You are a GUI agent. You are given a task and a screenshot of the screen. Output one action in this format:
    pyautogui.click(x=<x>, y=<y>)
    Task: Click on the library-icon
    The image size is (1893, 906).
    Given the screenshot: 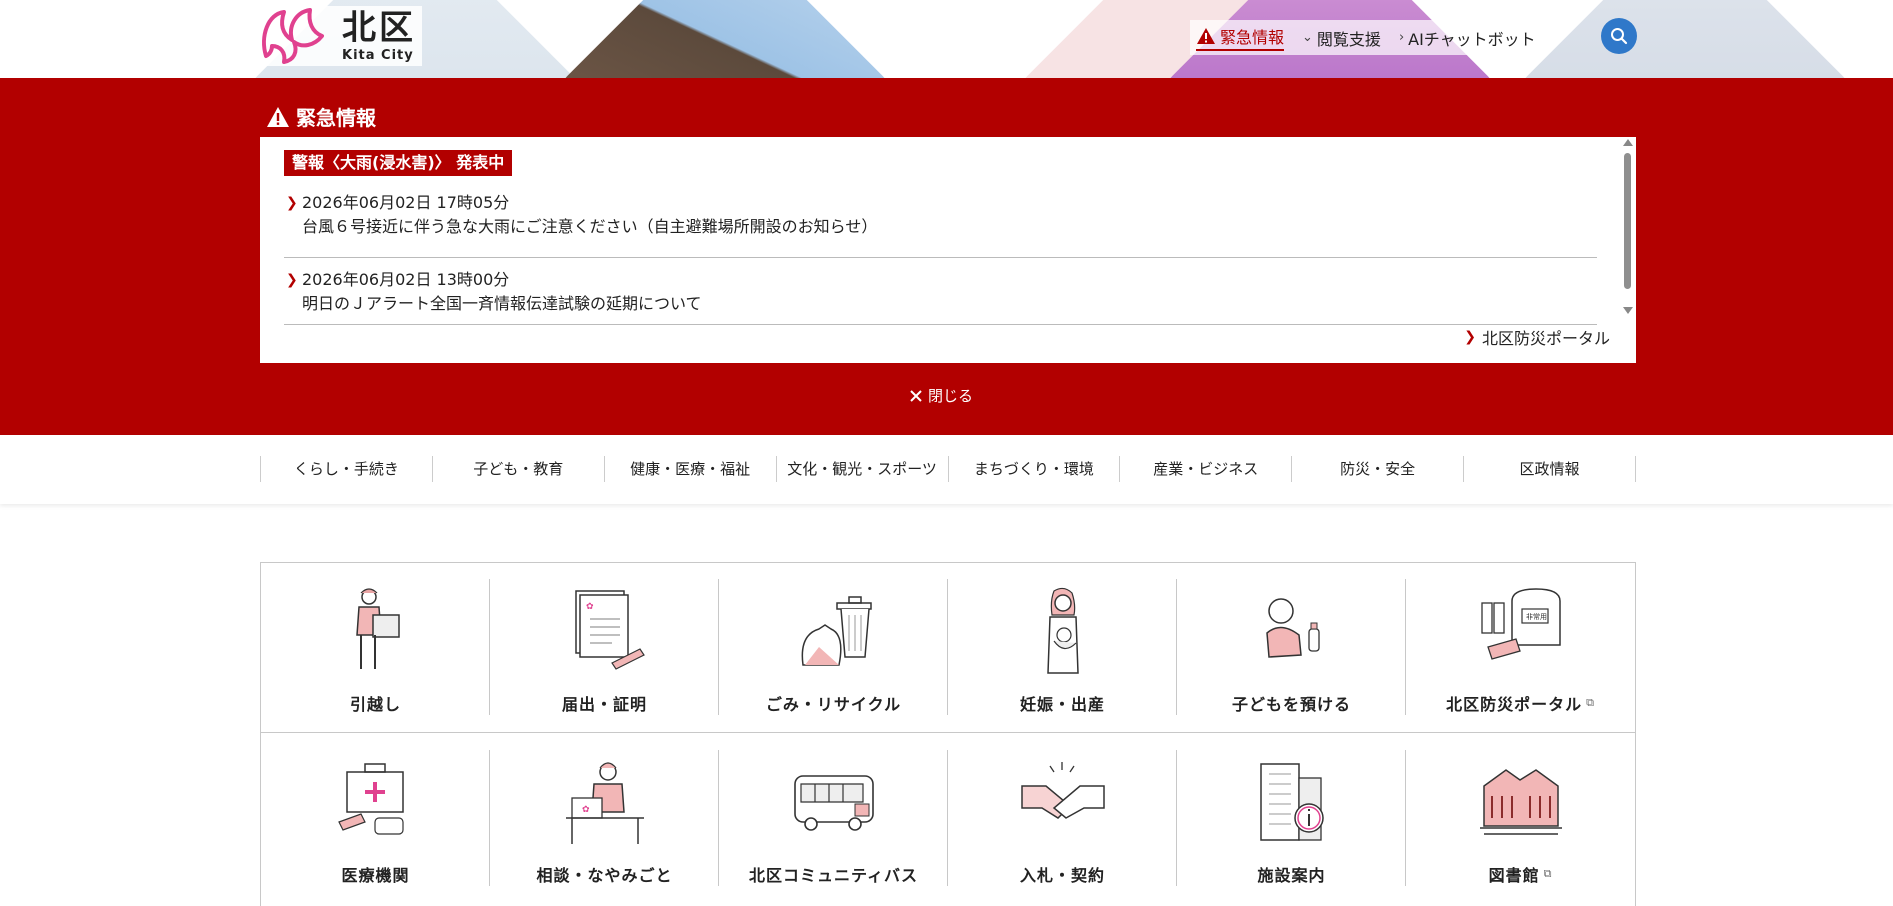 What is the action you would take?
    pyautogui.click(x=1520, y=802)
    